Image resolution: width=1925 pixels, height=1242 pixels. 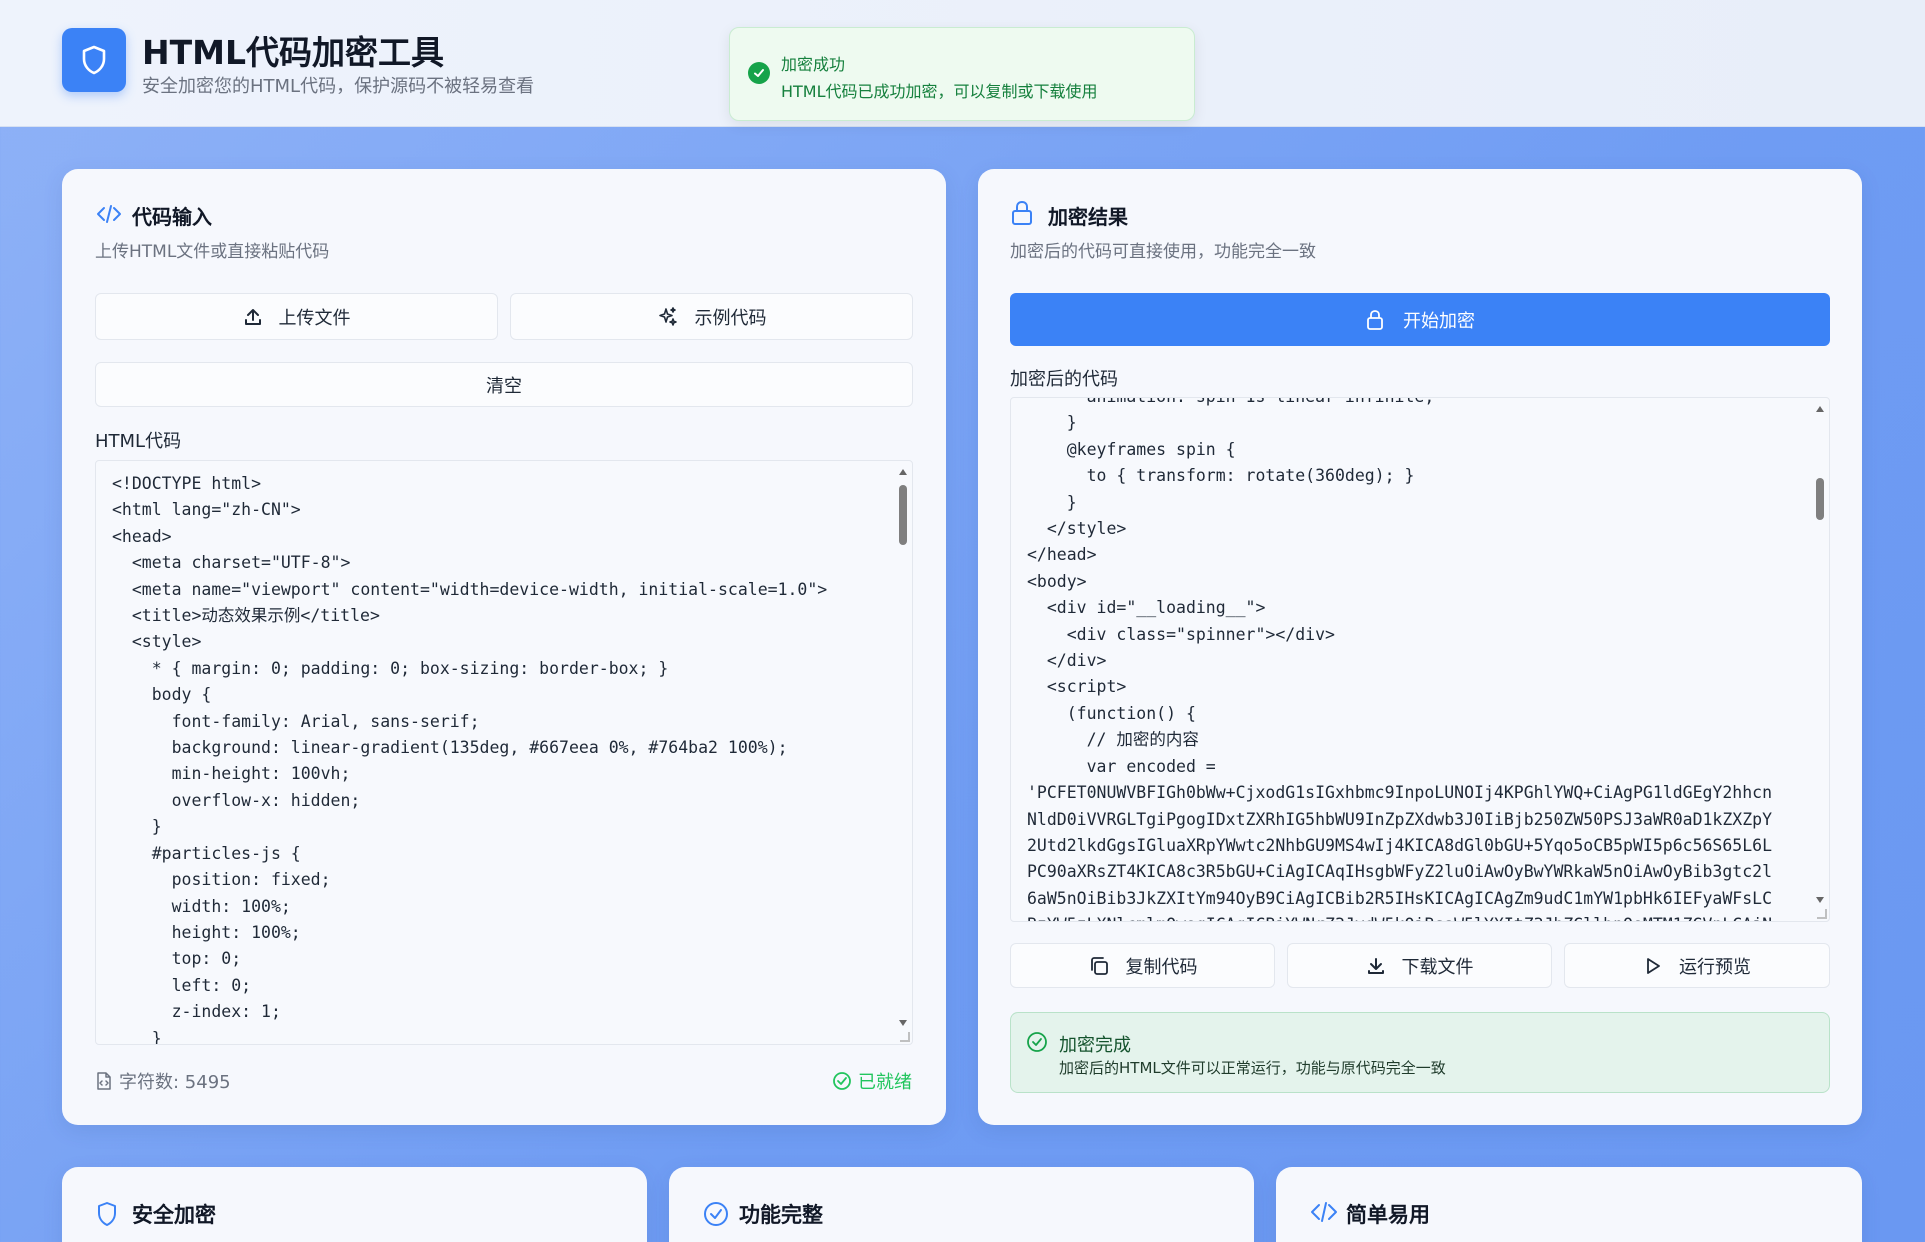 What do you see at coordinates (1095, 1045) in the screenshot?
I see `done-title: 加密完成` at bounding box center [1095, 1045].